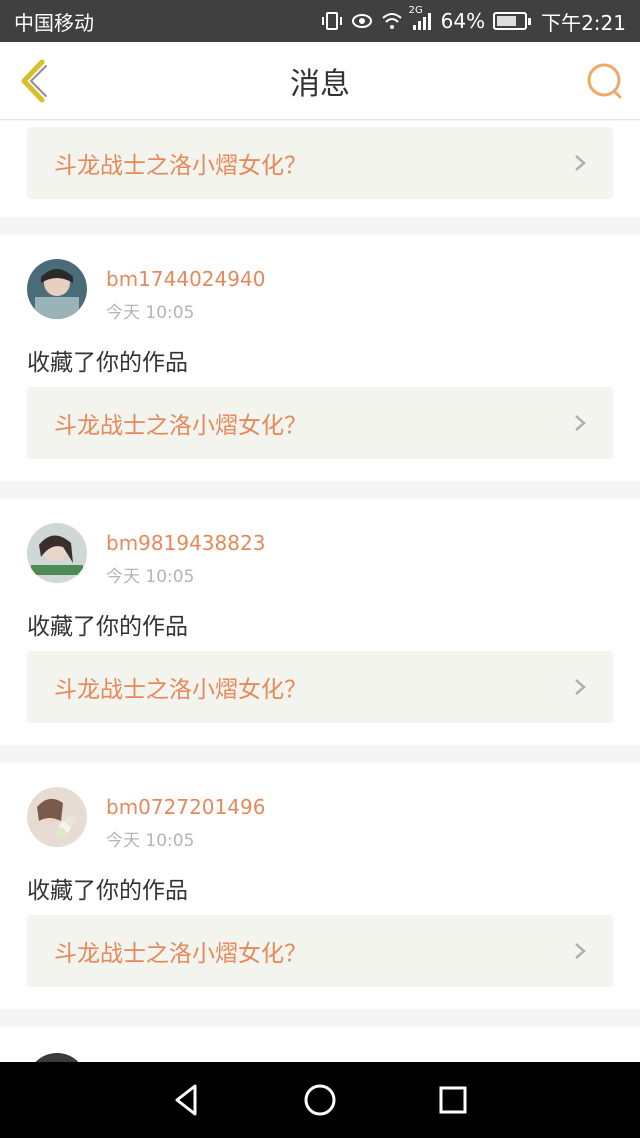 This screenshot has width=640, height=1138. What do you see at coordinates (187, 1100) in the screenshot?
I see `back-triangle-icon` at bounding box center [187, 1100].